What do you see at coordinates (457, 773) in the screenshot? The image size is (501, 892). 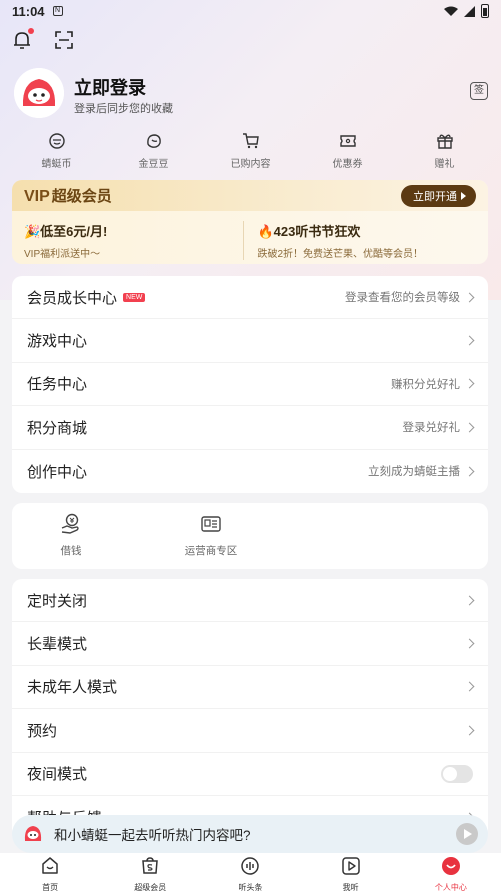 I see `night-mode-toggle` at bounding box center [457, 773].